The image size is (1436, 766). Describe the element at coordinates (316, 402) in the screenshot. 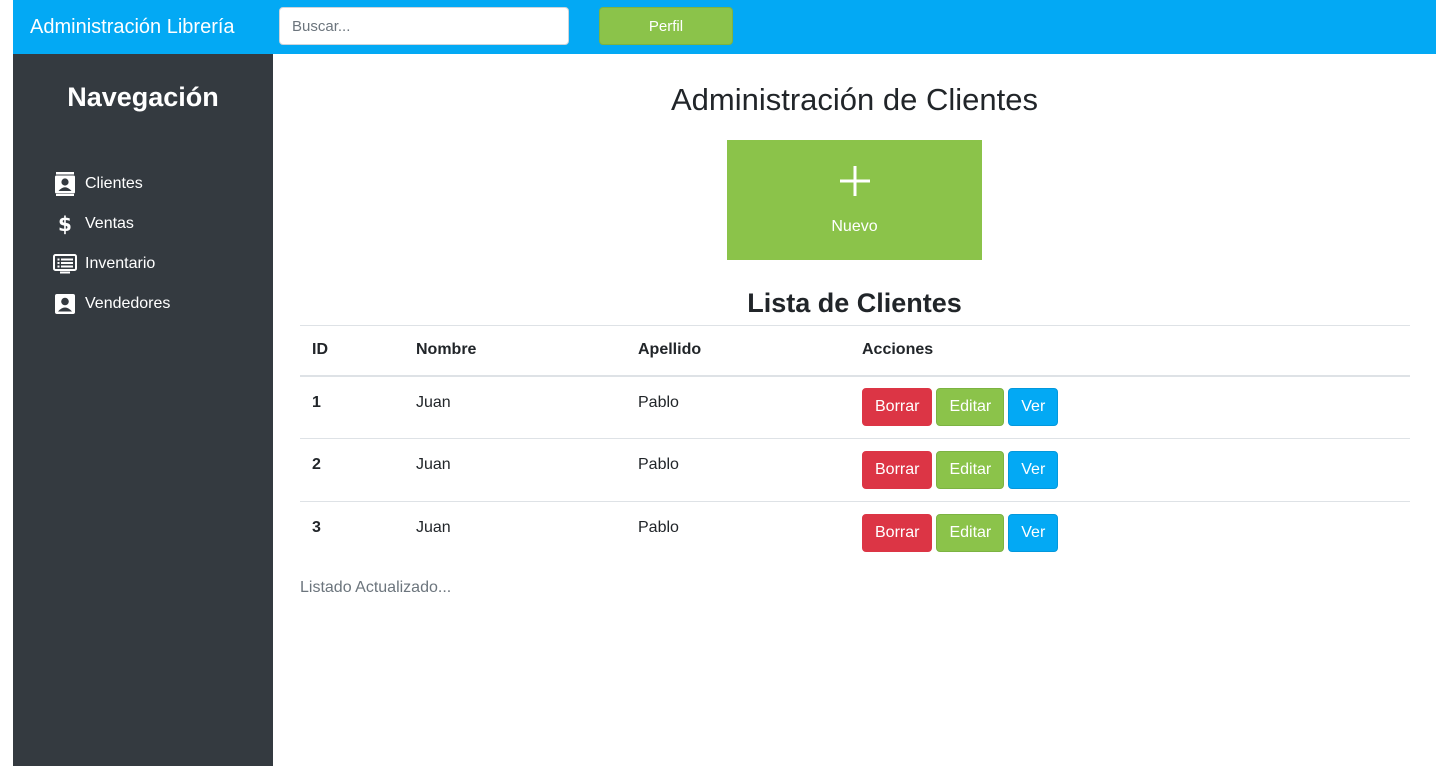

I see `cell-id: 1` at that location.